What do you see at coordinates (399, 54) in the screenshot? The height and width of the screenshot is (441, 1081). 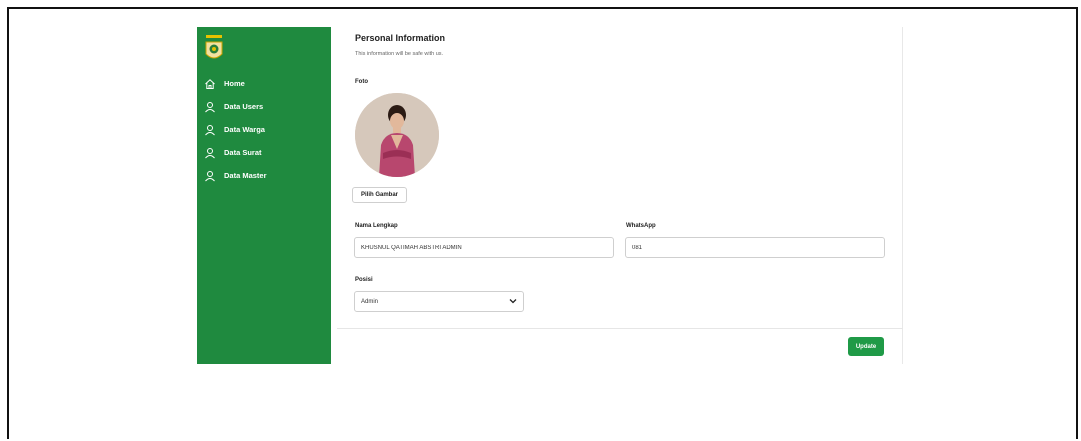 I see `page-subtitle: This information will be safe with us.` at bounding box center [399, 54].